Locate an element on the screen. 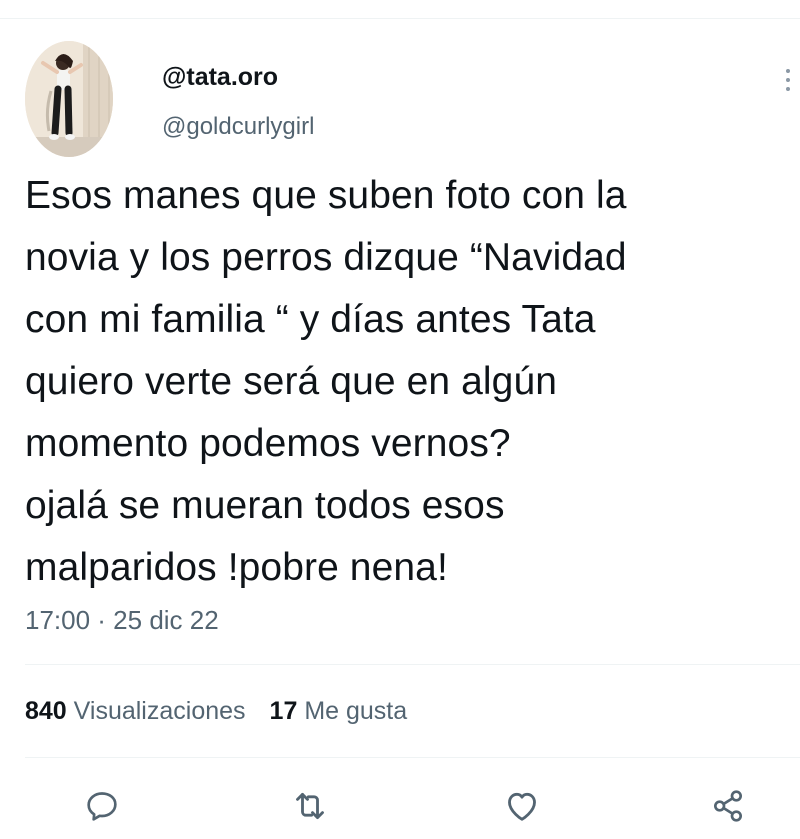 This screenshot has width=800, height=839. retweet-button is located at coordinates (310, 806).